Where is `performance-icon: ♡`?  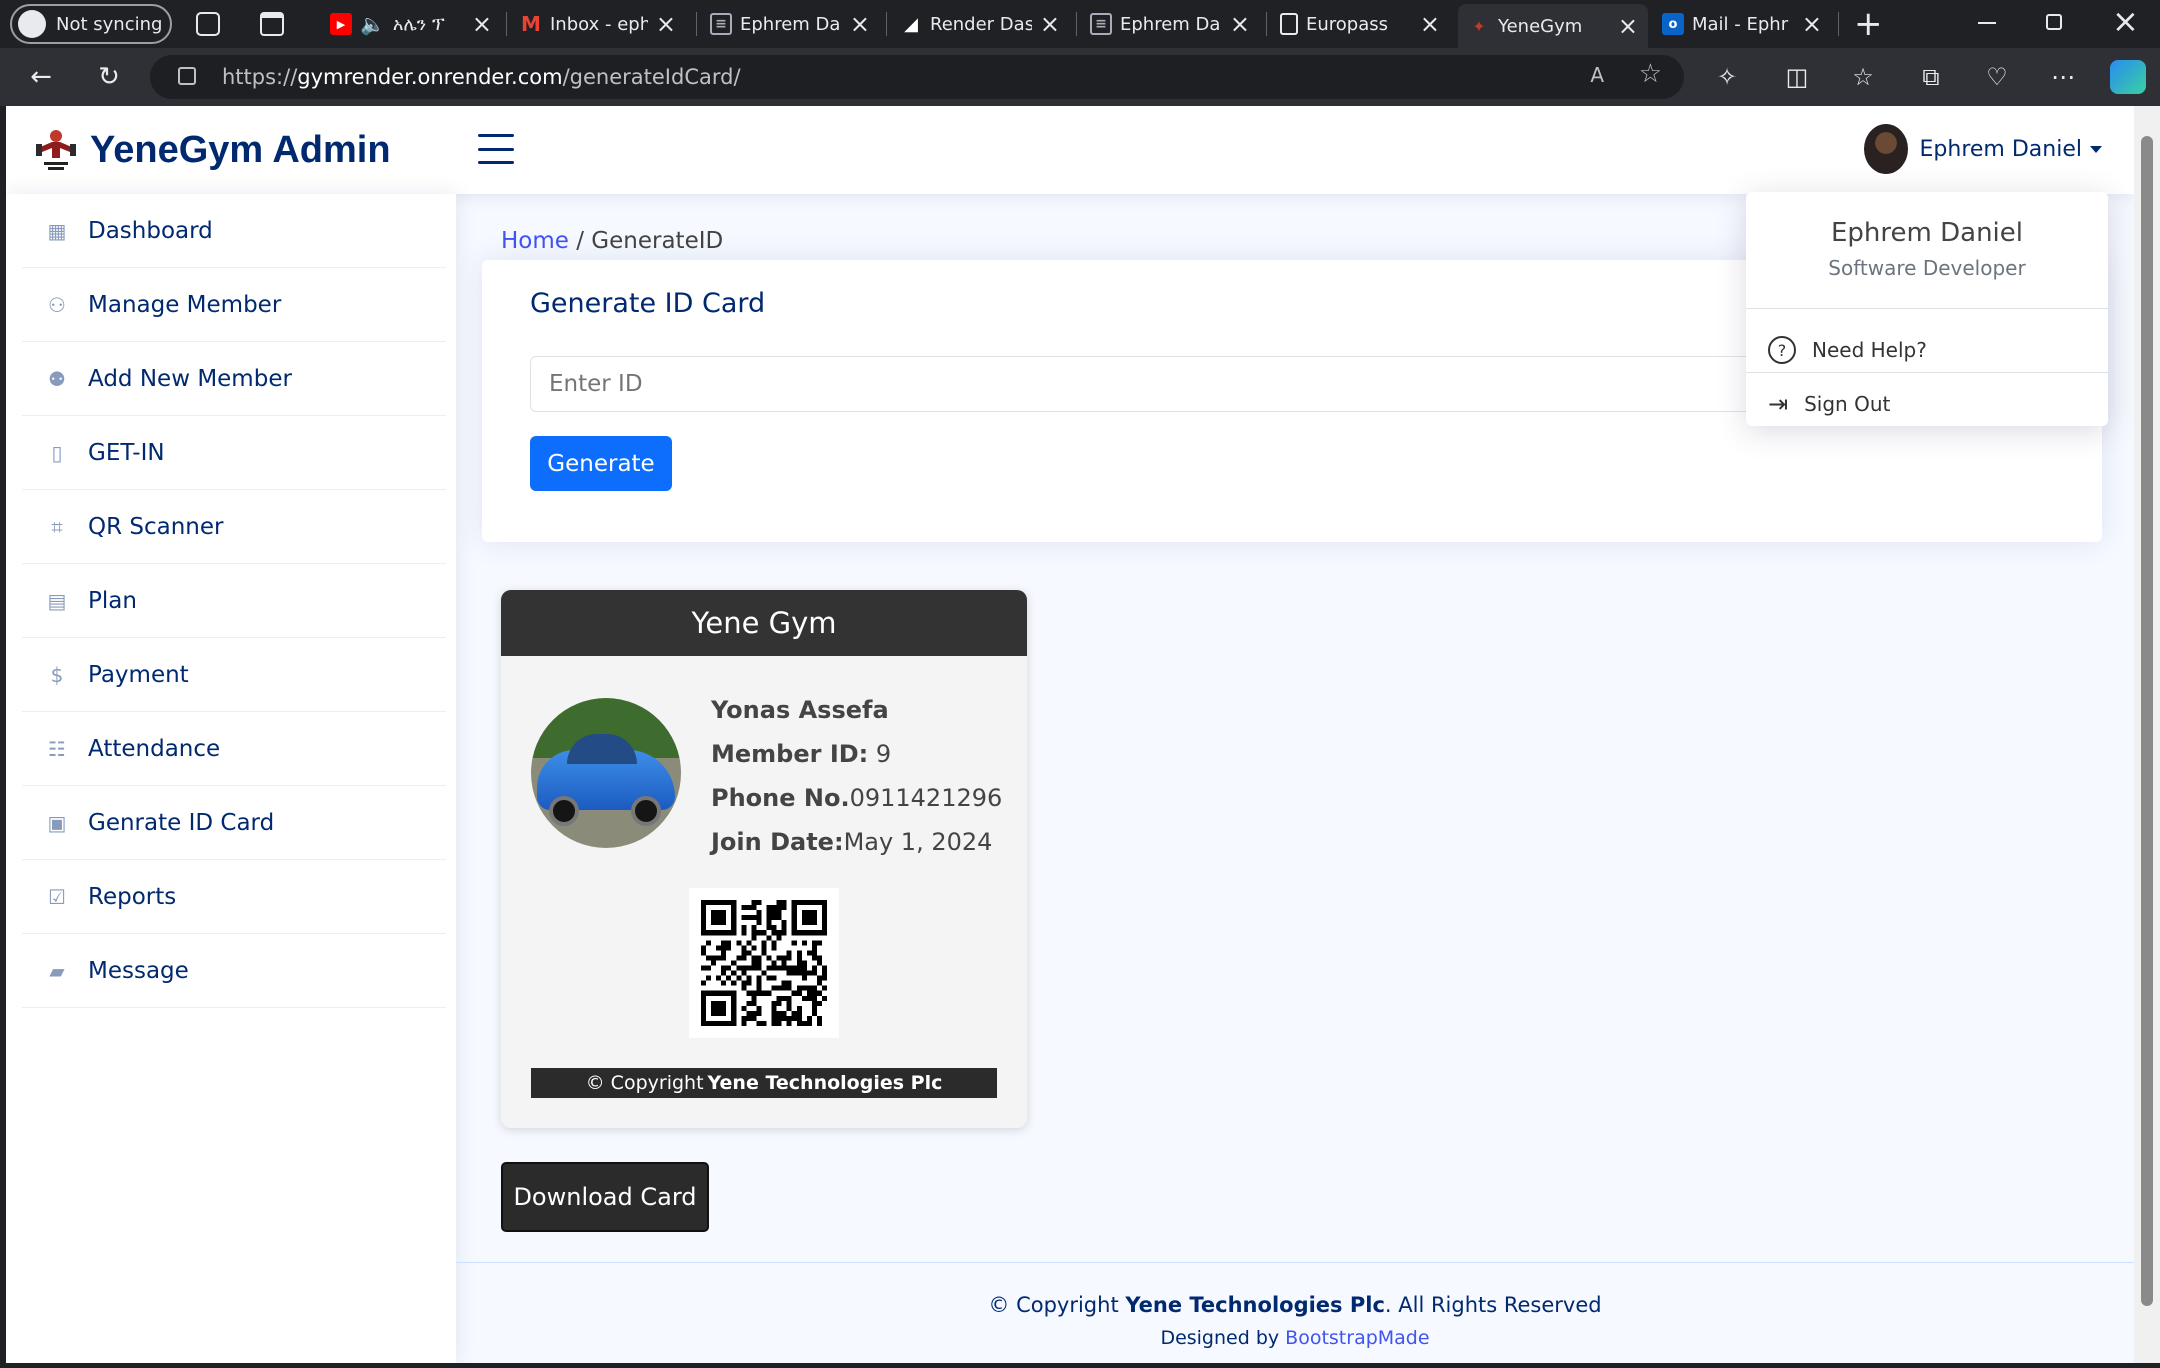
performance-icon: ♡ is located at coordinates (1997, 77).